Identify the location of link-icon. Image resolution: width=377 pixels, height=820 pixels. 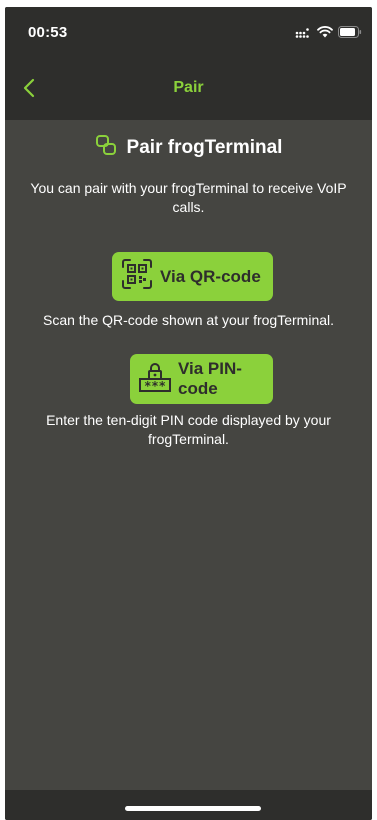
(106, 147).